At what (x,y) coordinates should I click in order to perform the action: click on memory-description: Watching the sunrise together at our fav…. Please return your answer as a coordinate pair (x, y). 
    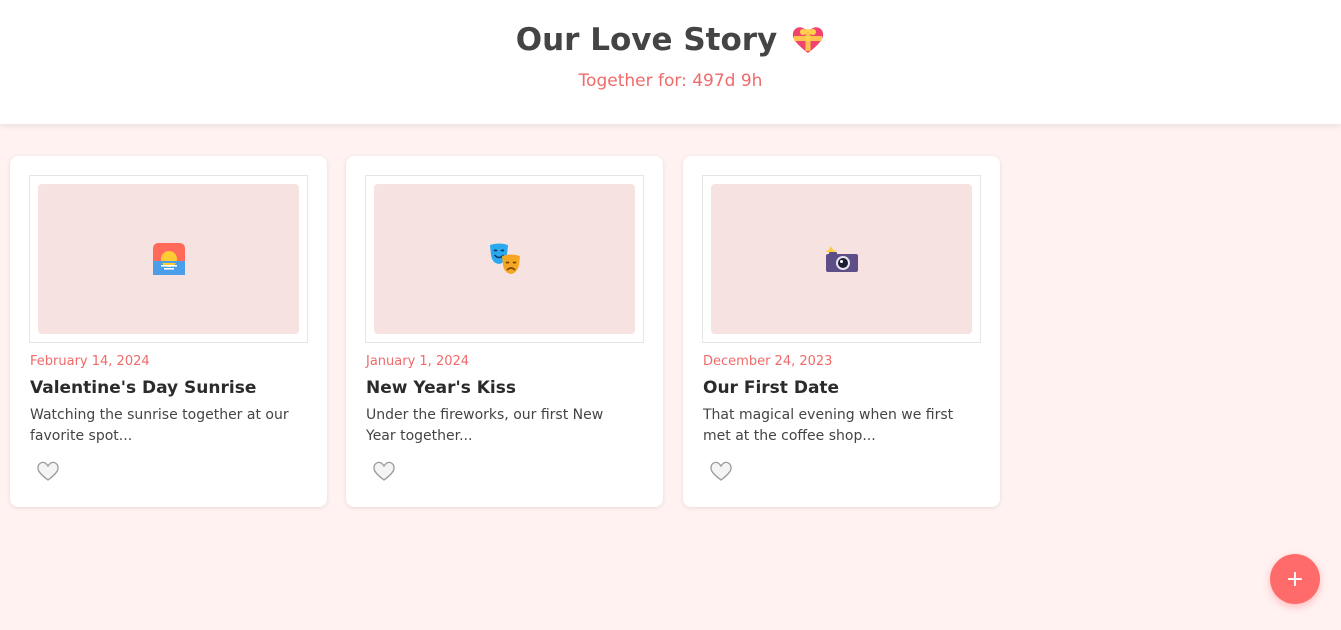
    Looking at the image, I should click on (159, 425).